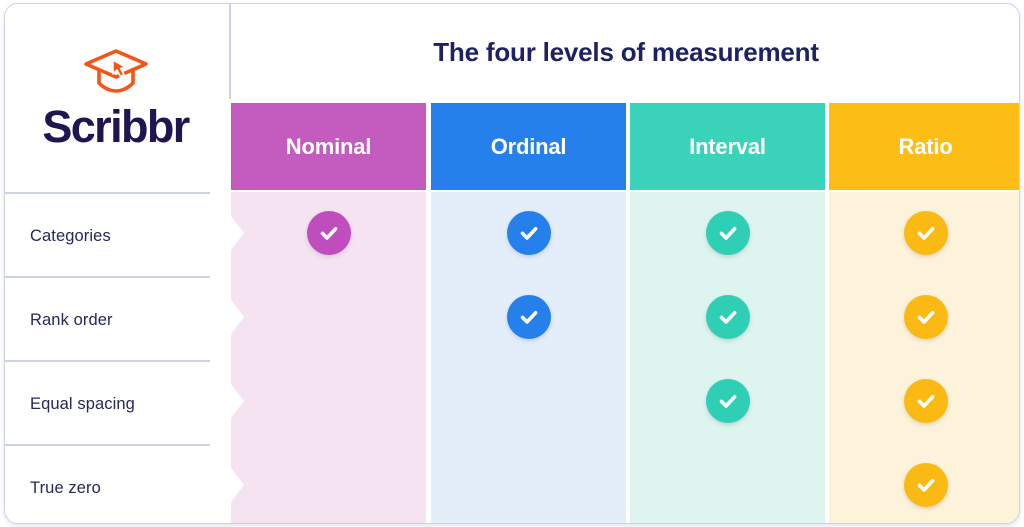 The image size is (1024, 527). I want to click on cell-ratio-true-zero, so click(924, 483).